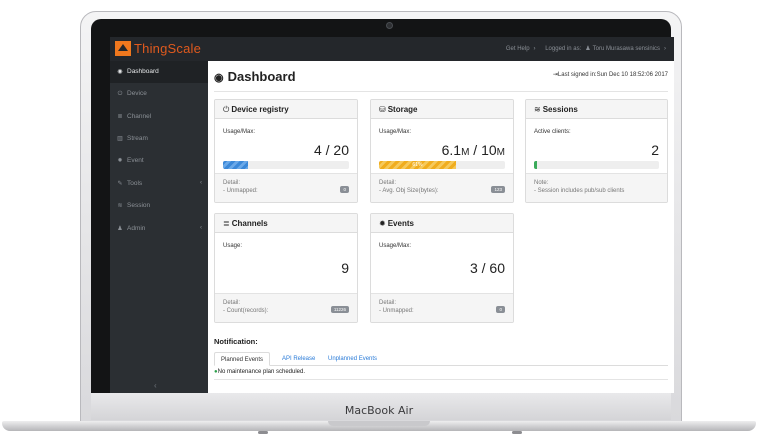  I want to click on notification-message-text: No maintenance plan scheduled., so click(261, 372).